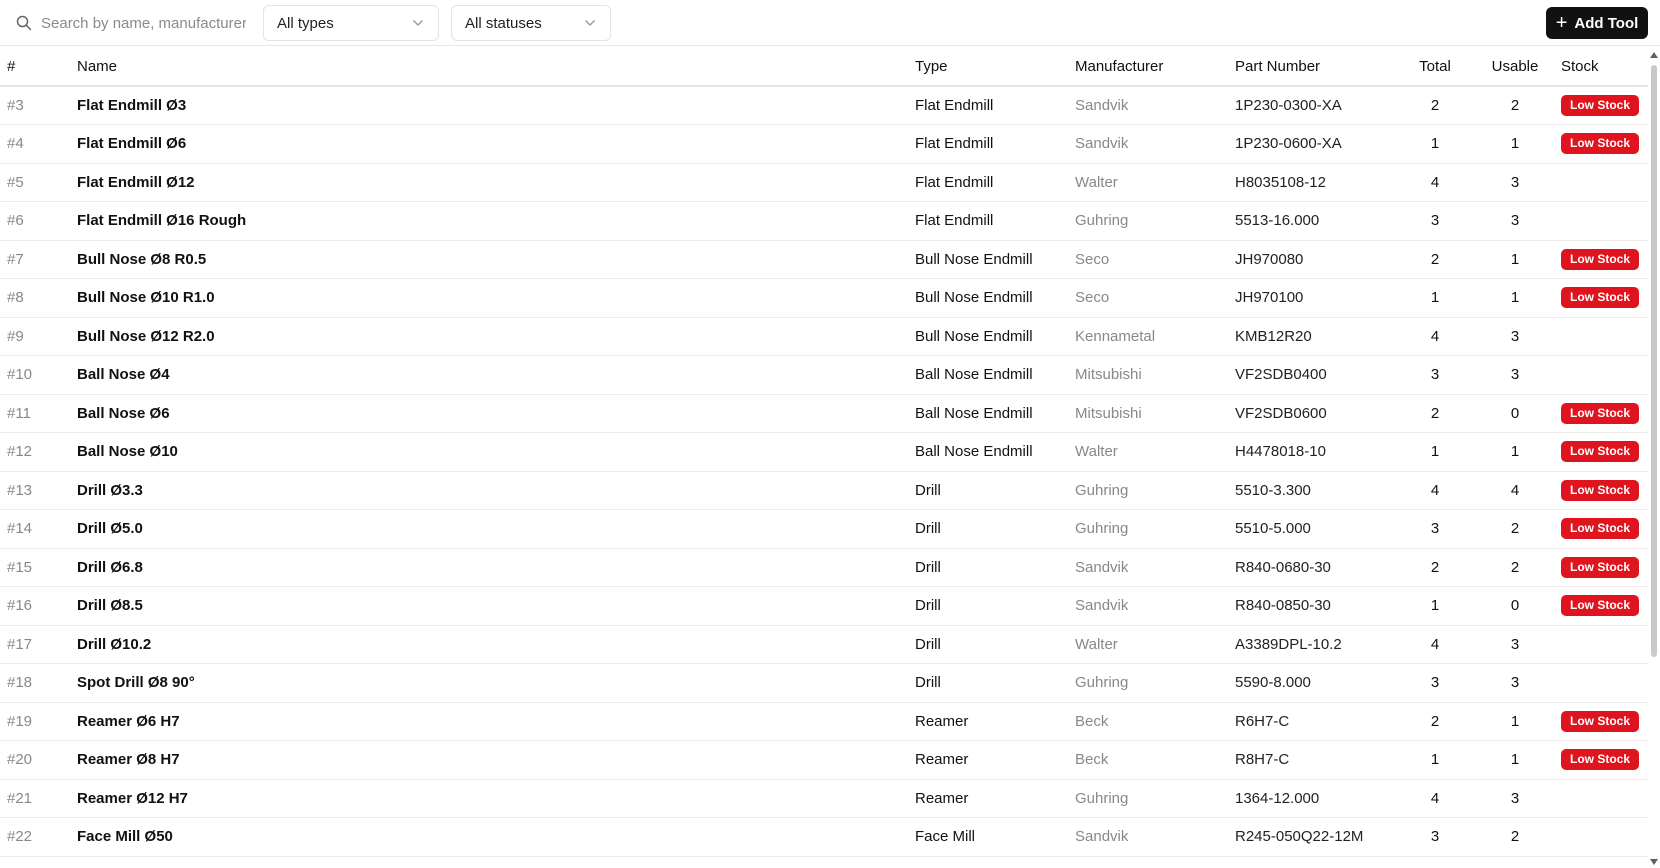 This screenshot has width=1660, height=868. I want to click on chevron-down-icon, so click(418, 23).